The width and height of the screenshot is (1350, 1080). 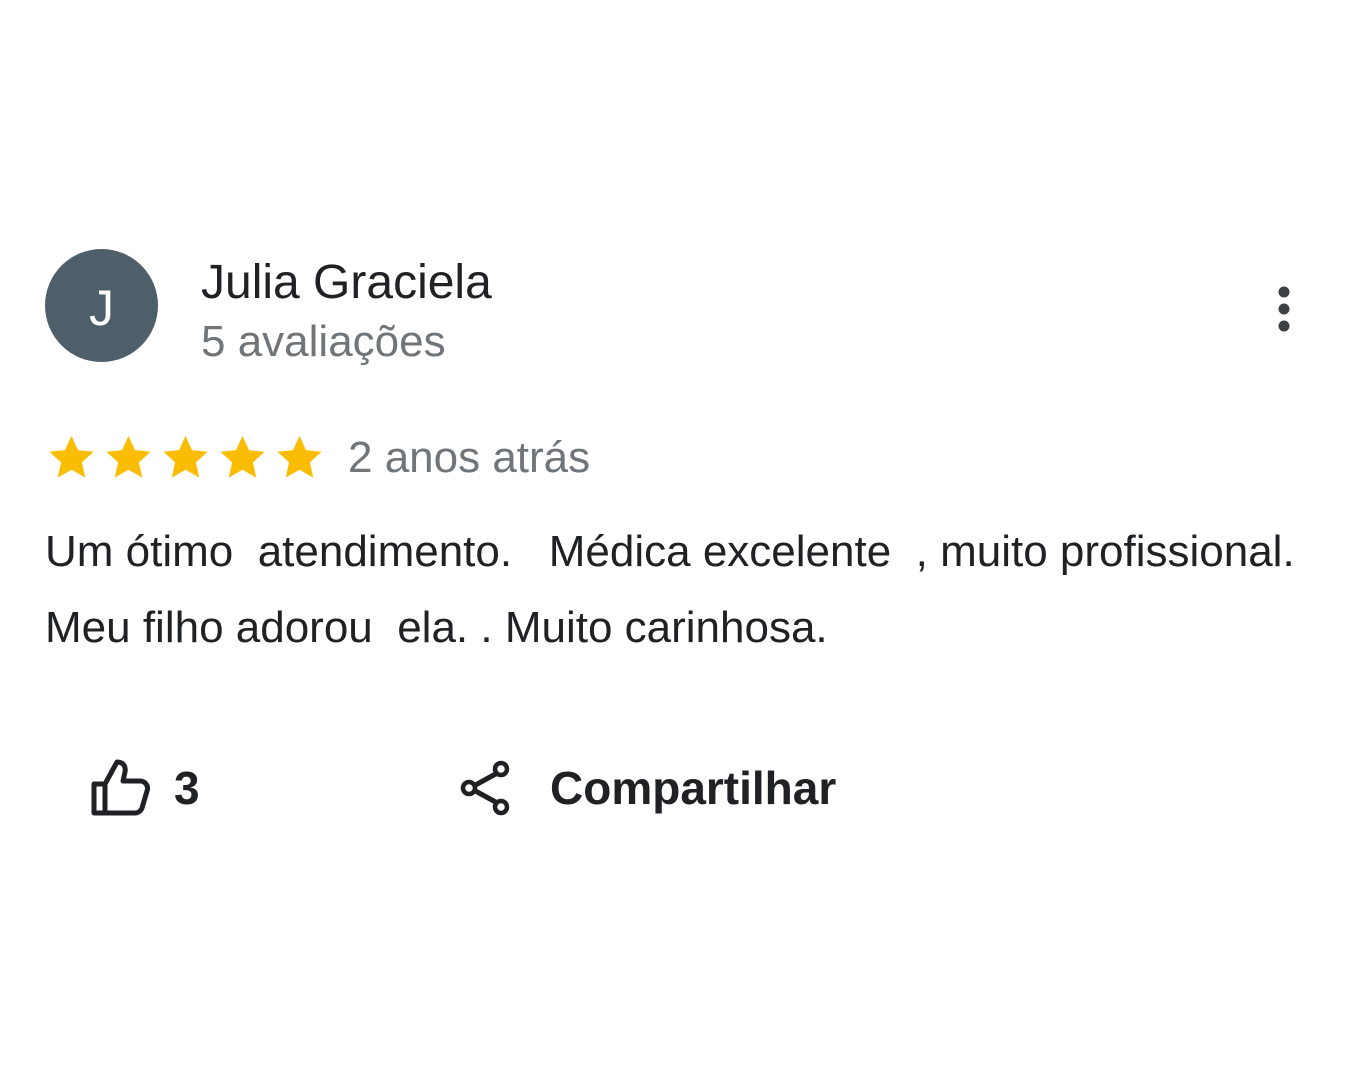 I want to click on avatar: J, so click(x=101, y=305).